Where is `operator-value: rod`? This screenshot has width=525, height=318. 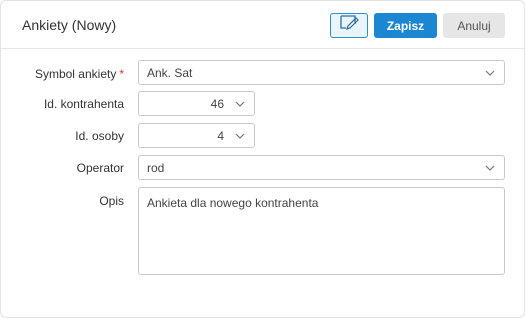 operator-value: rod is located at coordinates (156, 167).